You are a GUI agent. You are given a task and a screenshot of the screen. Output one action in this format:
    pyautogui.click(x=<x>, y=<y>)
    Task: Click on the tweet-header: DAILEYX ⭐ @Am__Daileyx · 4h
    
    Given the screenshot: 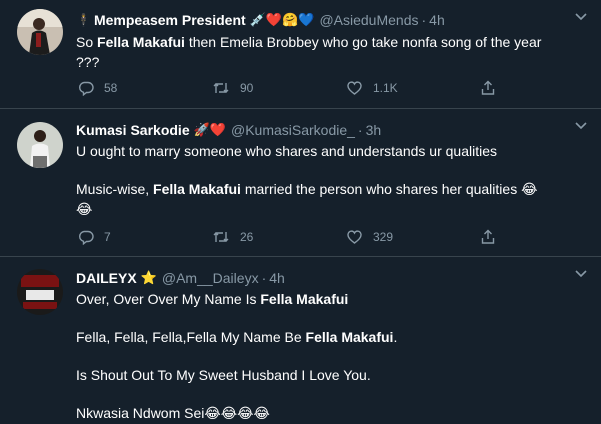 What is the action you would take?
    pyautogui.click(x=331, y=278)
    